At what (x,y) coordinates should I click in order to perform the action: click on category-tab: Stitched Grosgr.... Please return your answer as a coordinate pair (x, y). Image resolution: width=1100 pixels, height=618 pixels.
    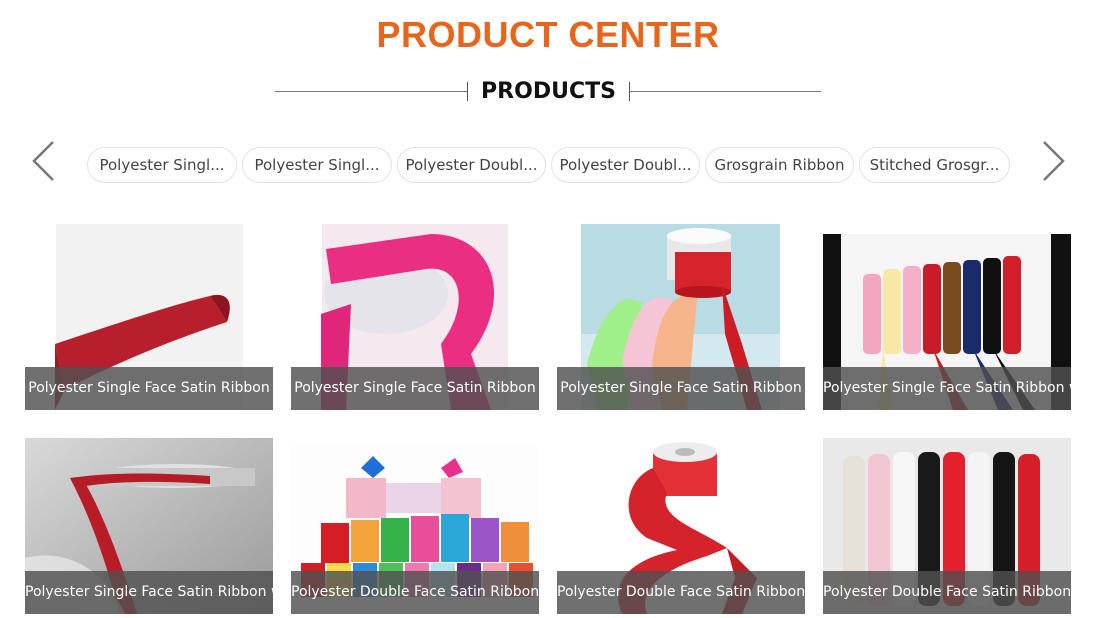
    Looking at the image, I should click on (934, 165).